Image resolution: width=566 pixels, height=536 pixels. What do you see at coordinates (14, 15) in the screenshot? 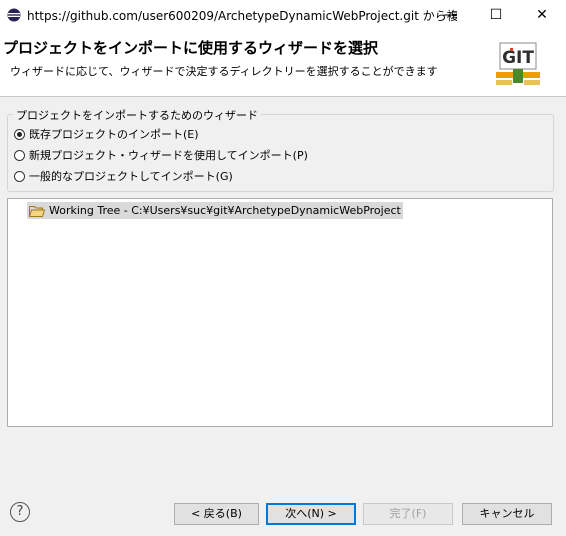
I see `eclipse-icon` at bounding box center [14, 15].